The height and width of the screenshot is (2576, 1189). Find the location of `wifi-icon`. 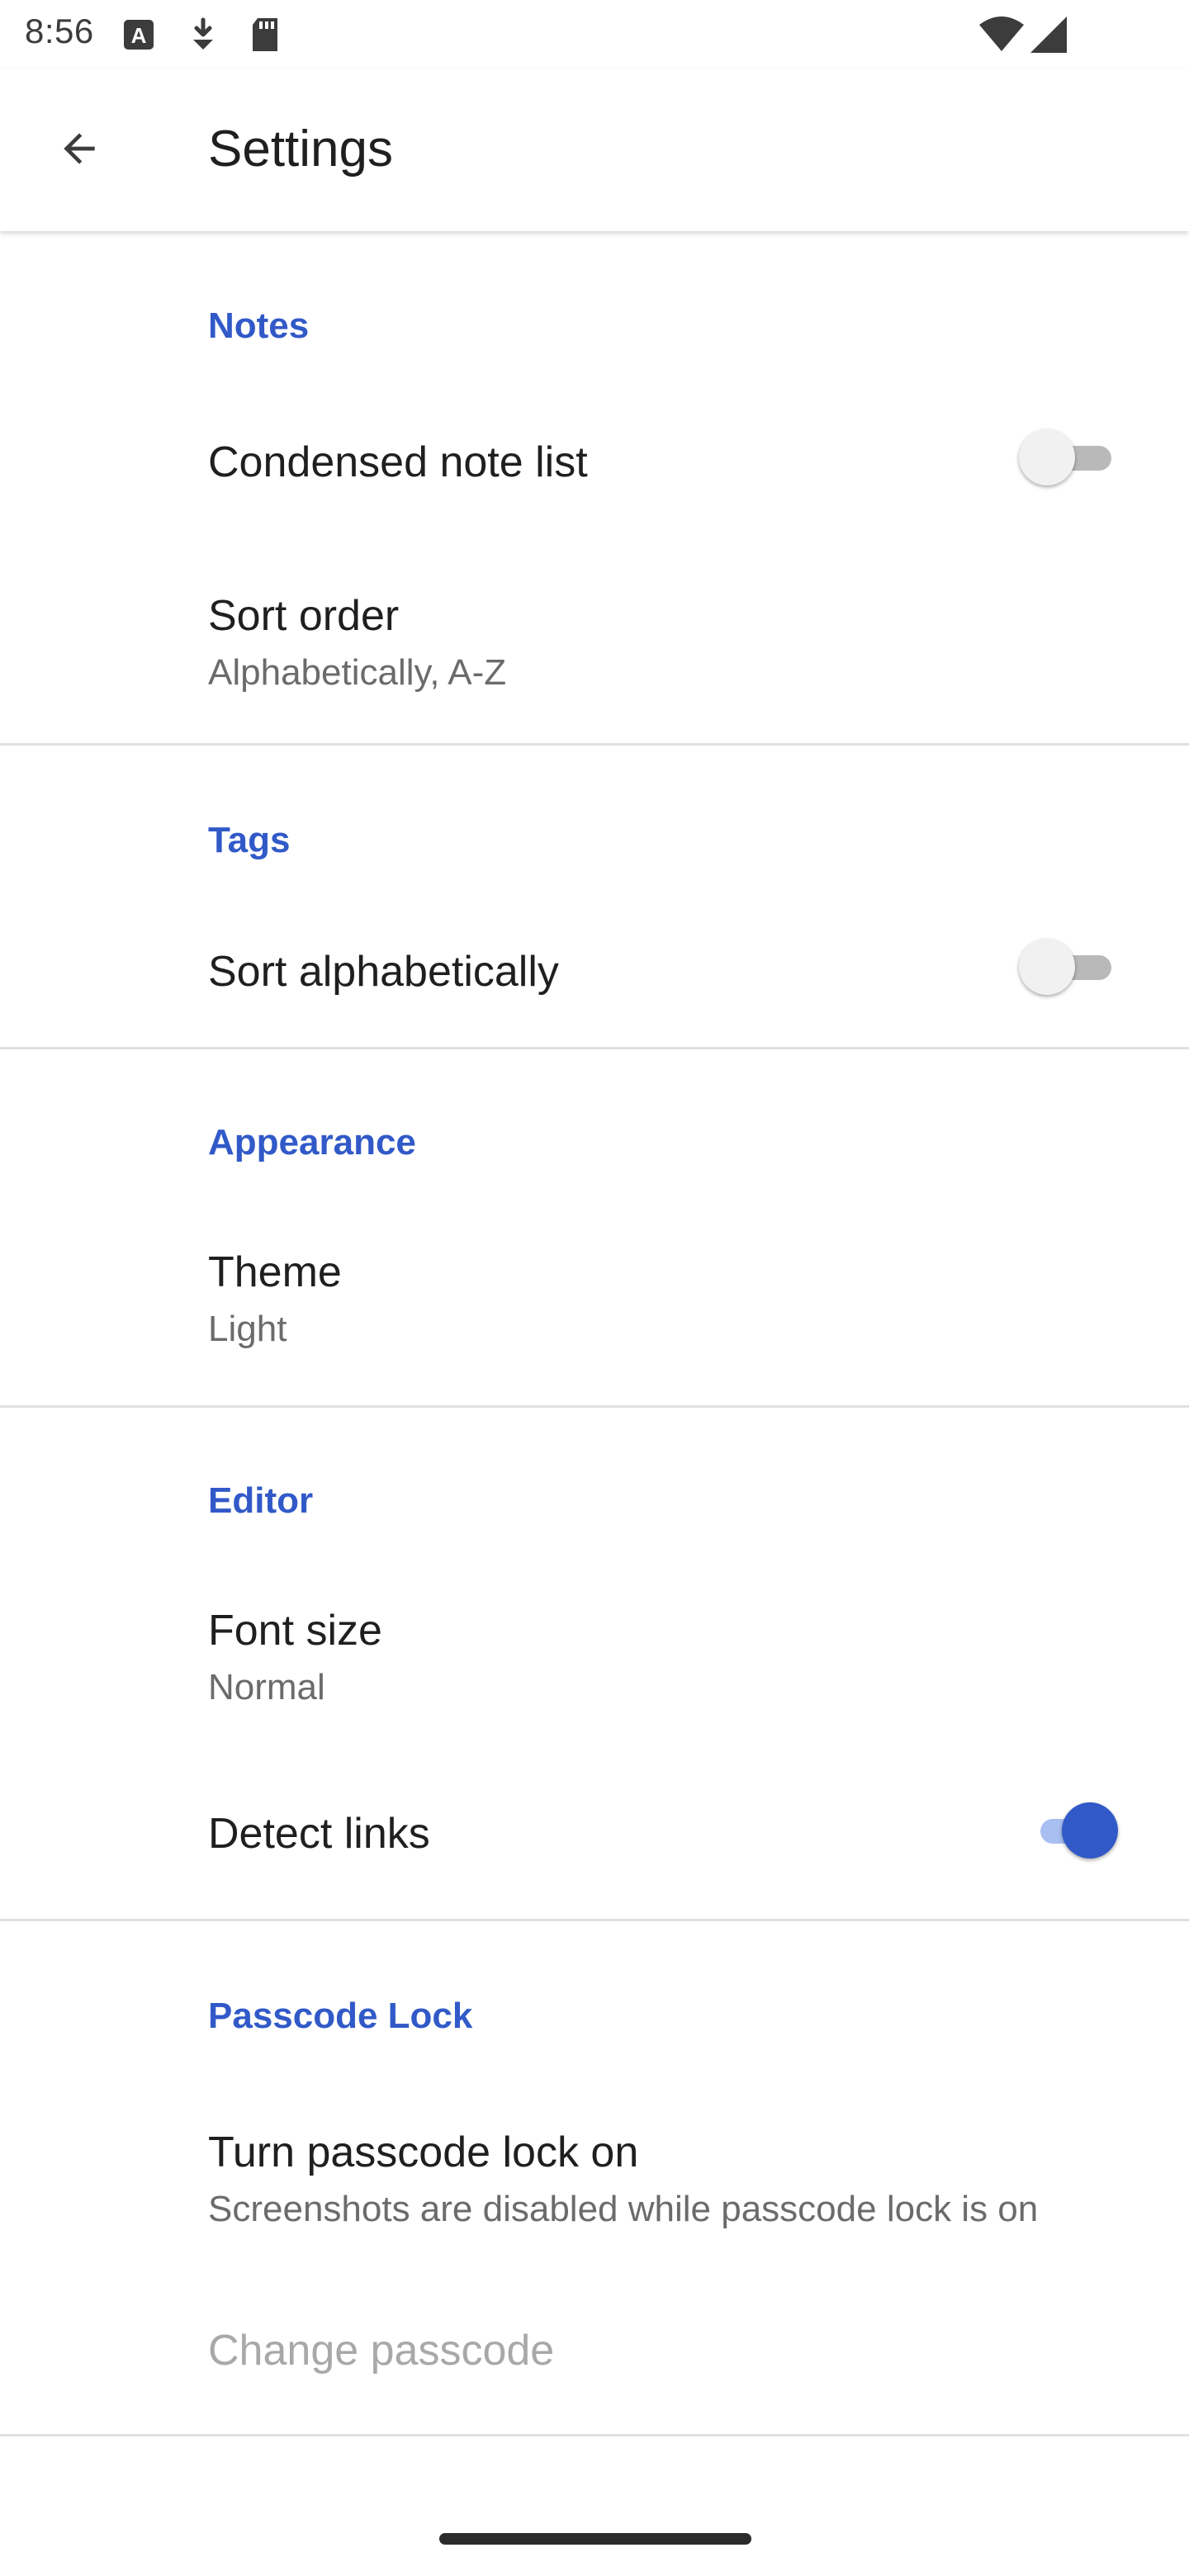

wifi-icon is located at coordinates (1002, 36).